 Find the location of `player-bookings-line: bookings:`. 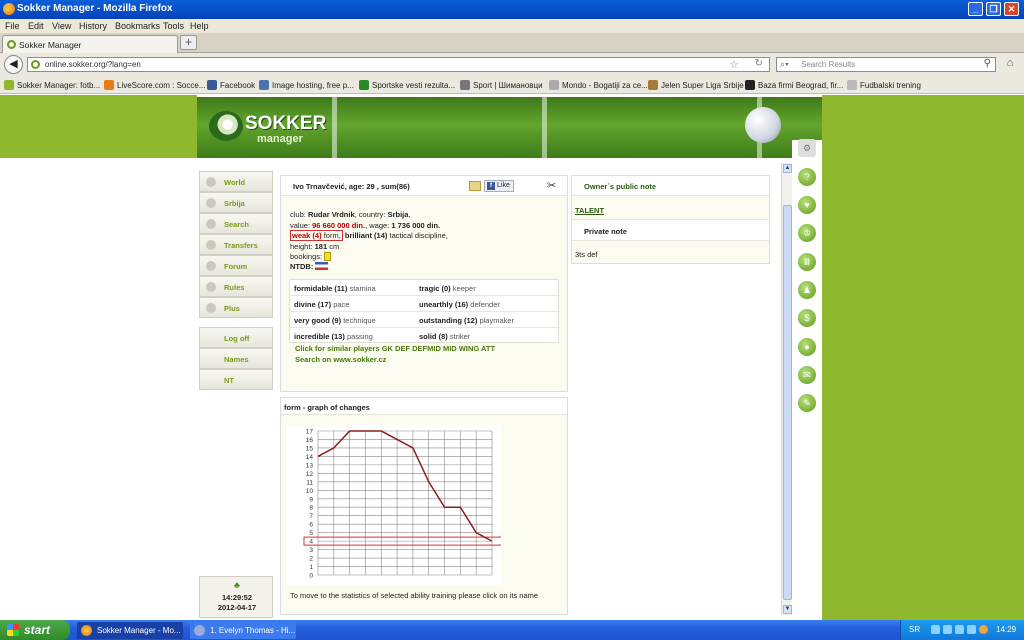

player-bookings-line: bookings: is located at coordinates (311, 256).